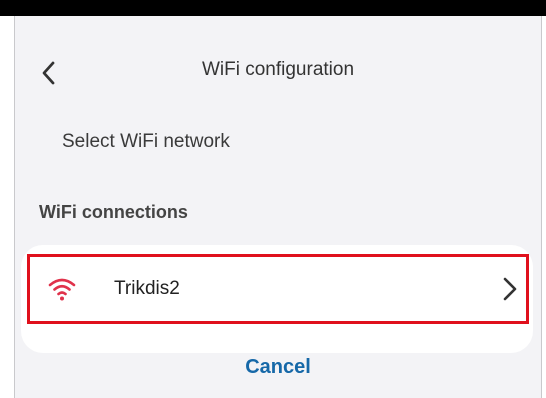 Image resolution: width=546 pixels, height=398 pixels. Describe the element at coordinates (146, 141) in the screenshot. I see `select-network-label: Select WiFi network` at that location.